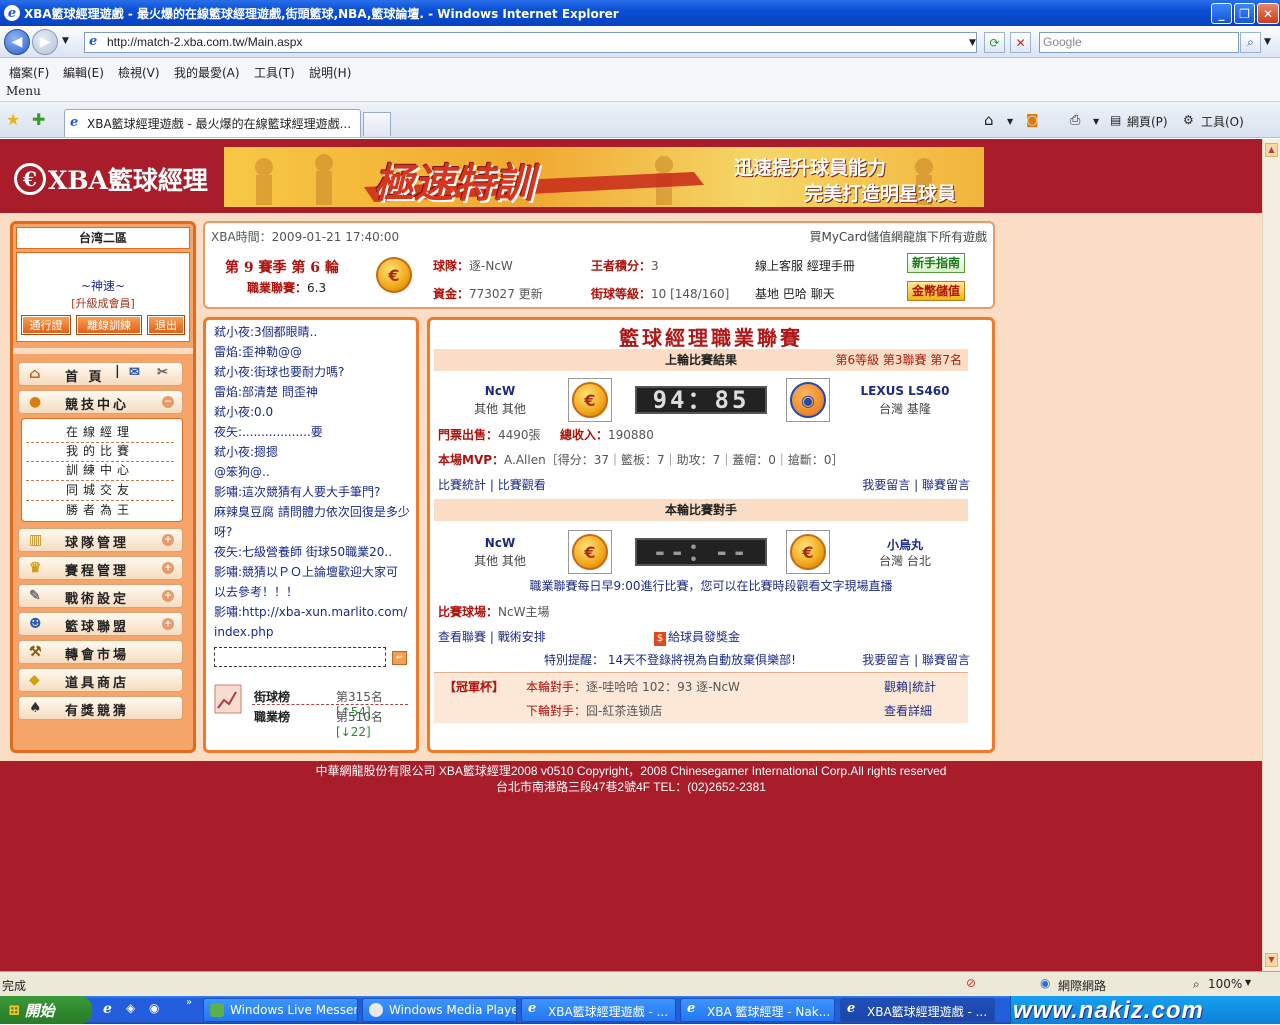  Describe the element at coordinates (100, 680) in the screenshot. I see `sidebar-item-shop: ◆ 道具商店` at that location.